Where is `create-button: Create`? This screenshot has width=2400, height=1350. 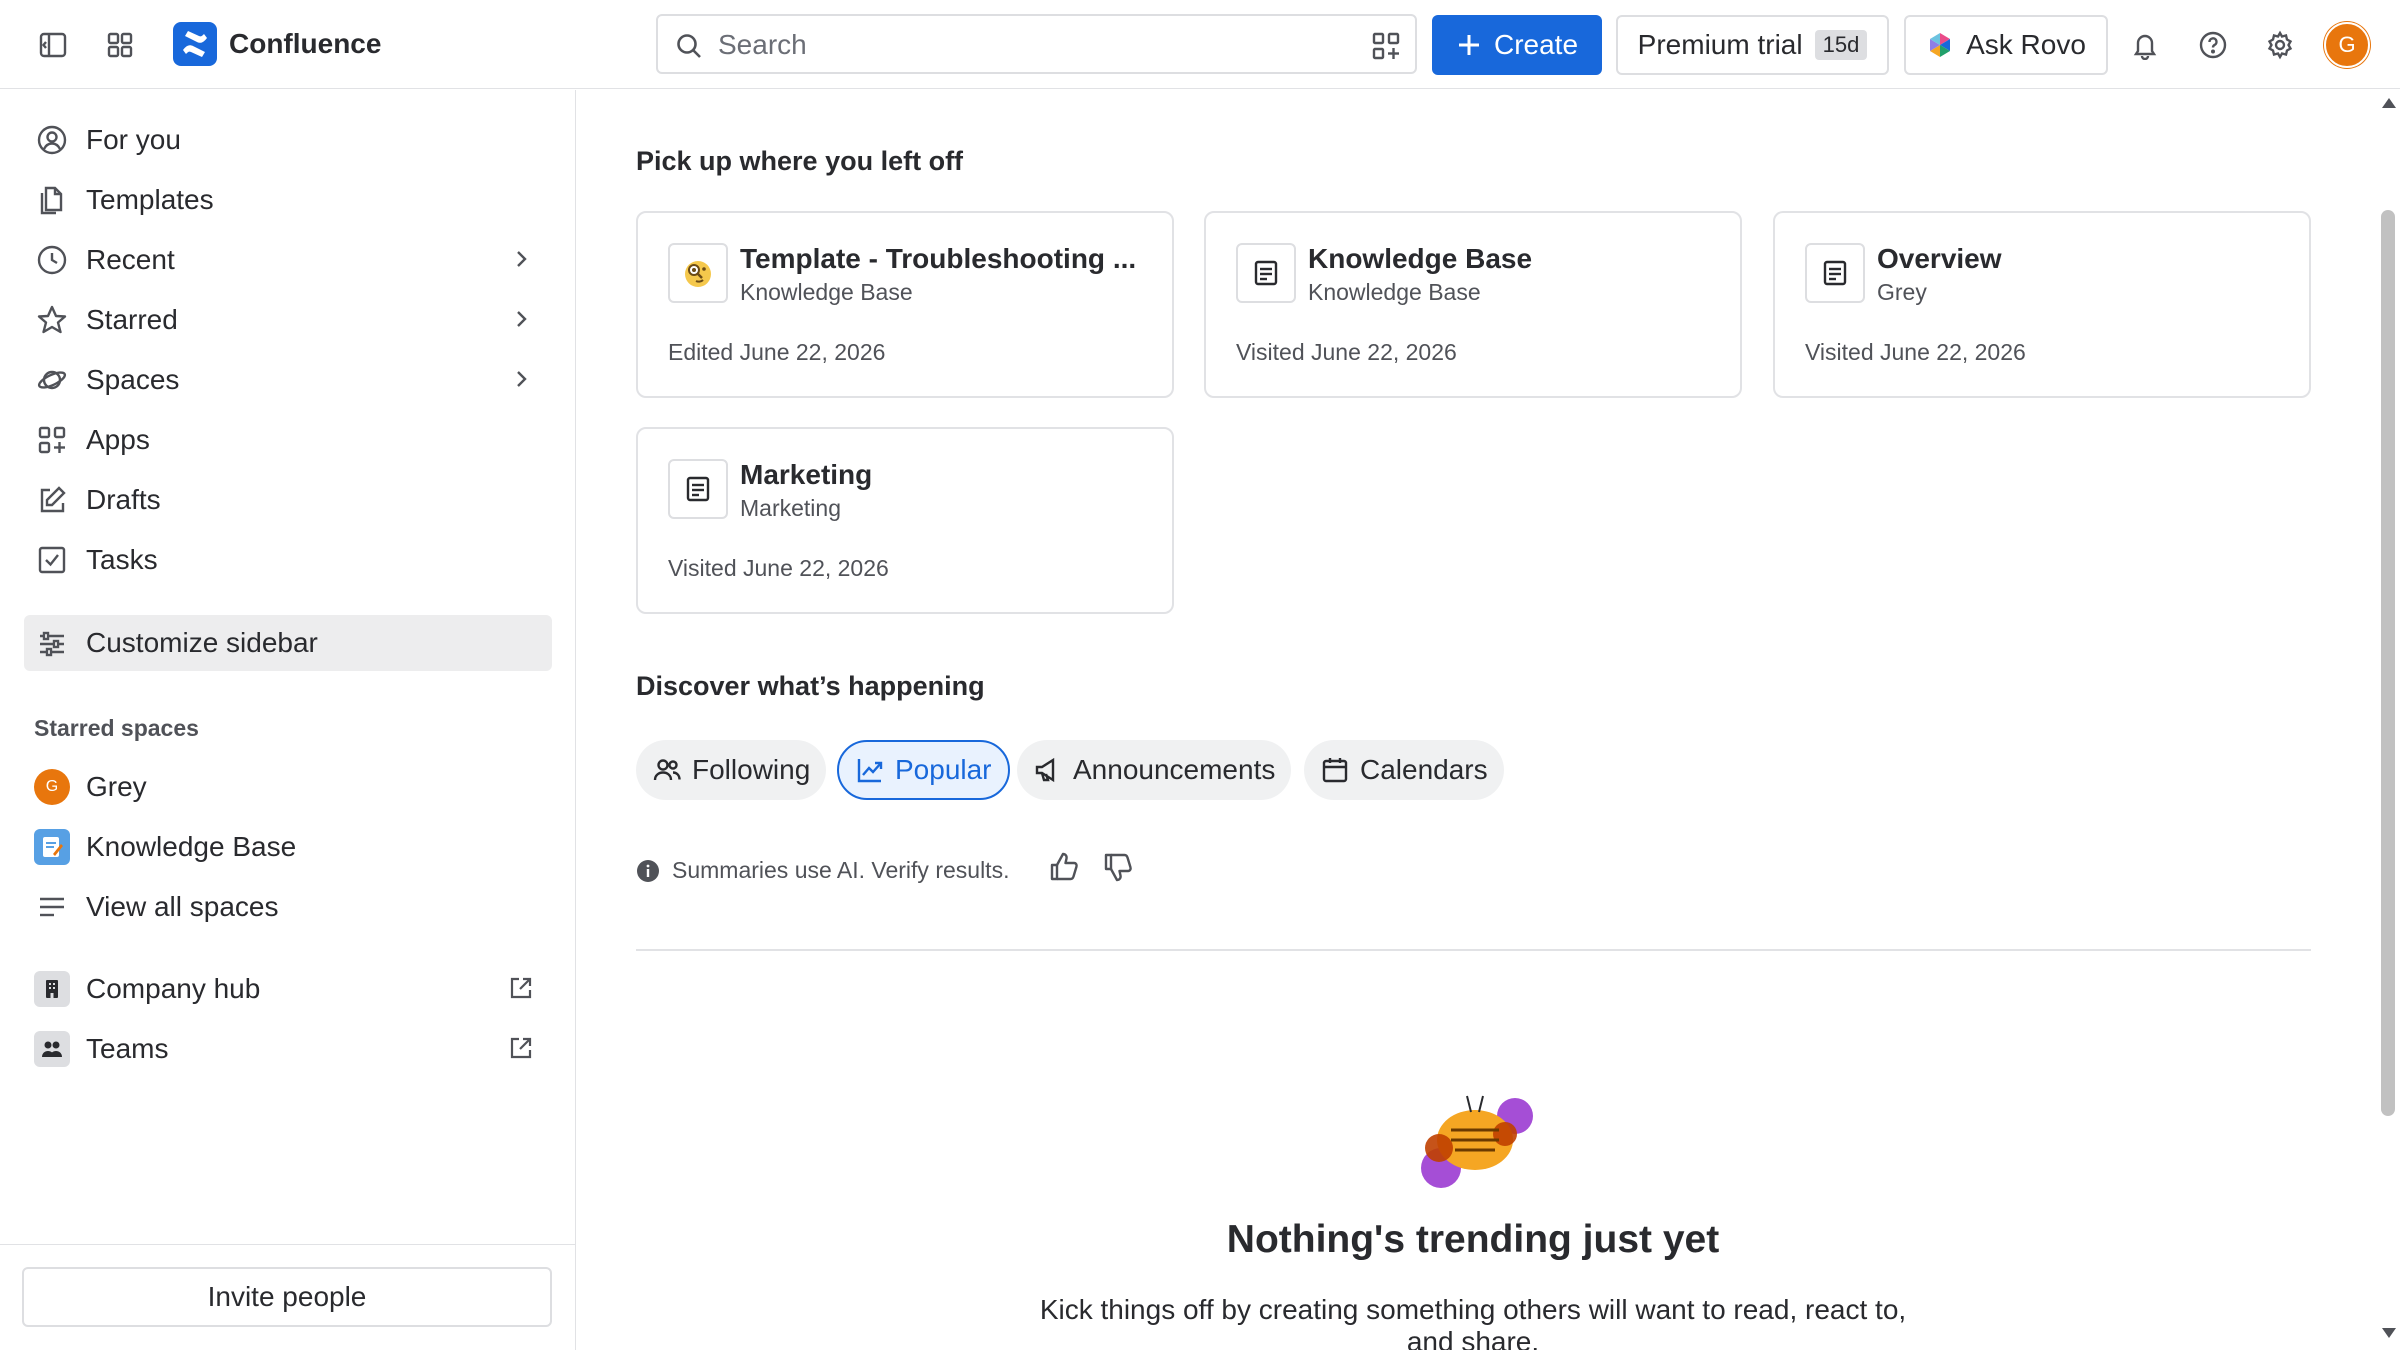
create-button: Create is located at coordinates (1517, 45).